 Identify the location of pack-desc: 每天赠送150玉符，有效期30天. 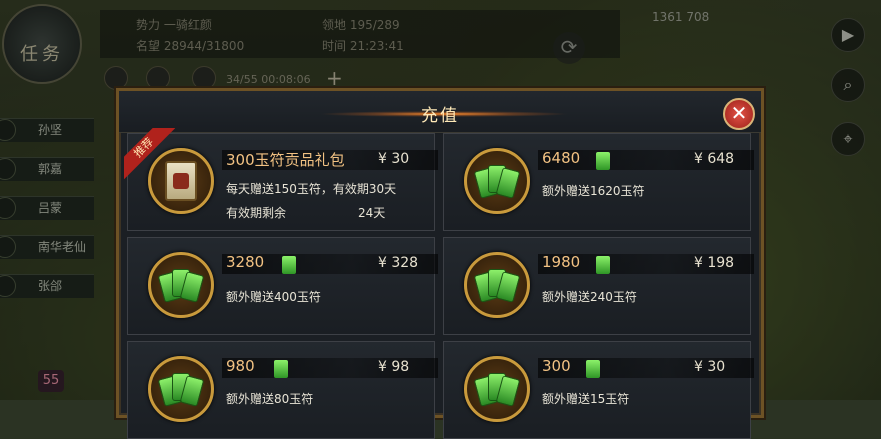
(311, 188).